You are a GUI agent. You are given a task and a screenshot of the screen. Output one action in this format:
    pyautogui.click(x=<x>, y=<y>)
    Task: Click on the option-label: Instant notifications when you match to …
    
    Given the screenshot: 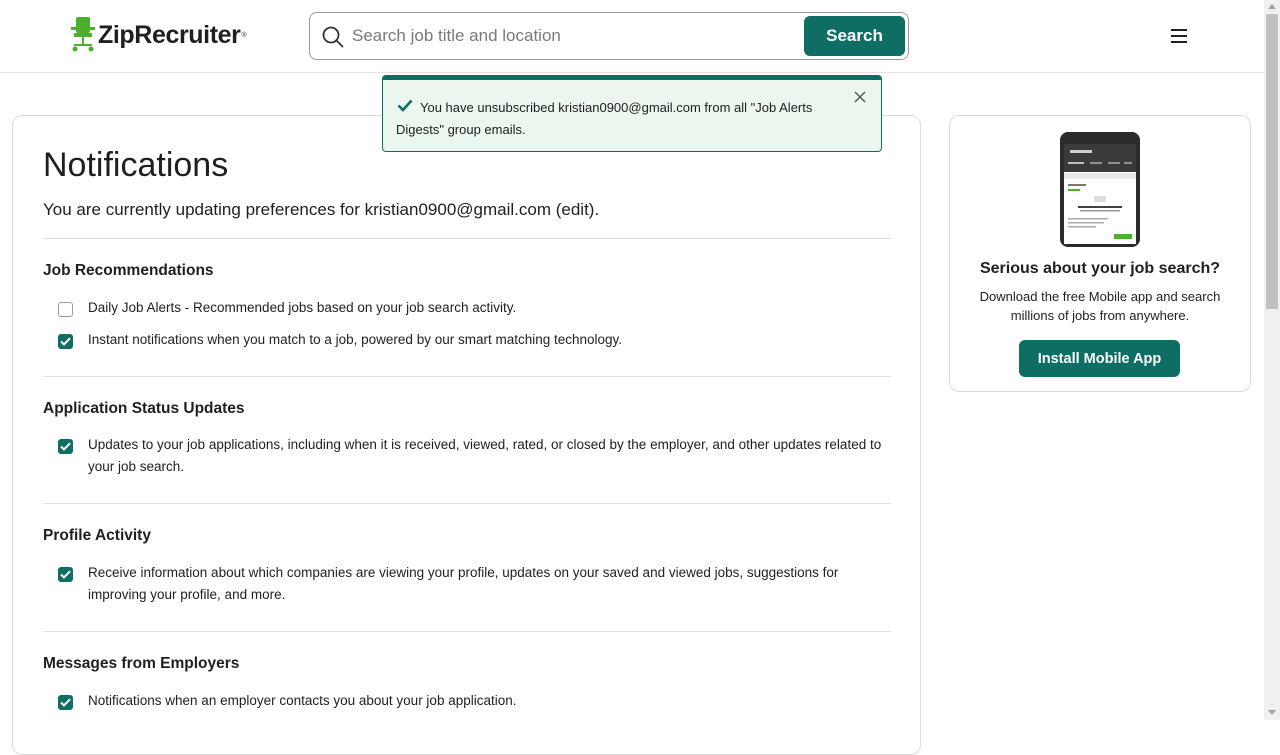 What is the action you would take?
    pyautogui.click(x=355, y=339)
    